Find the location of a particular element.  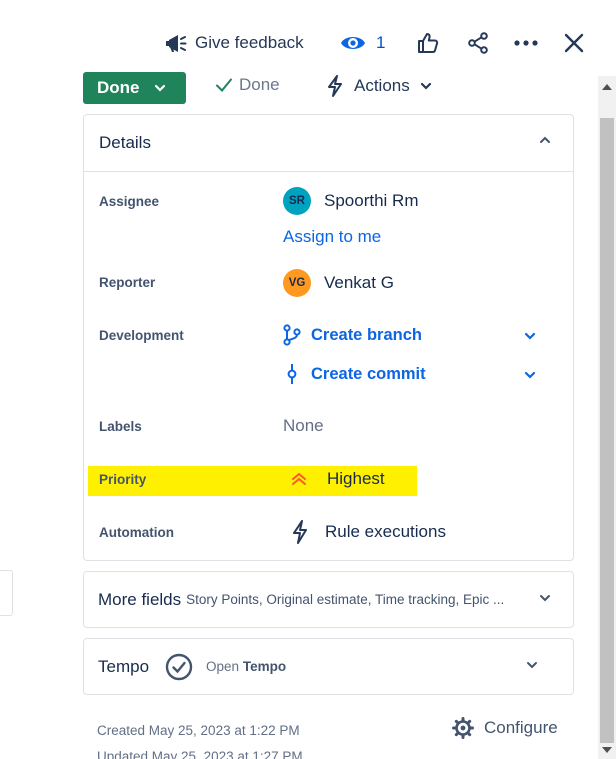

share-icon is located at coordinates (478, 43).